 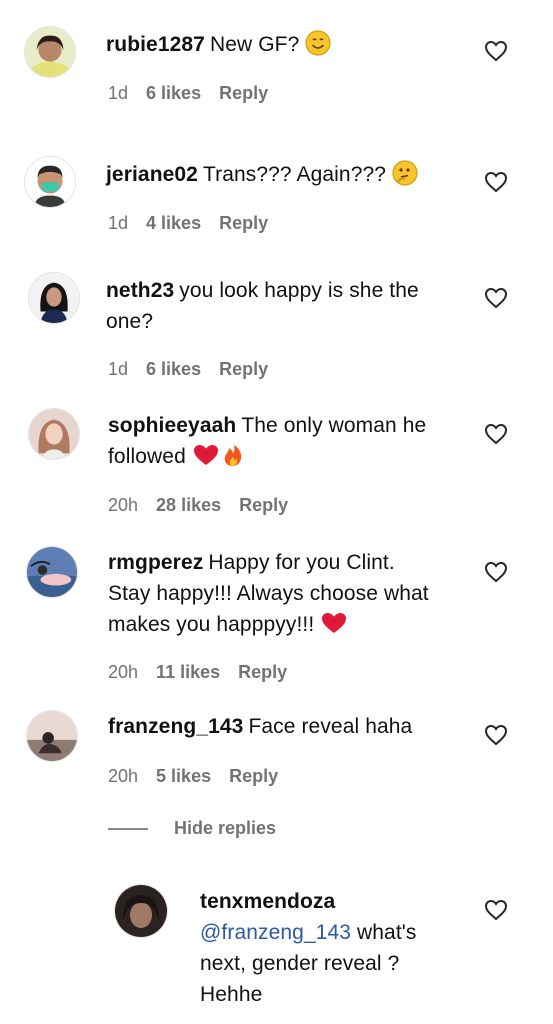 I want to click on comment-text-line-2: one?, so click(x=130, y=321).